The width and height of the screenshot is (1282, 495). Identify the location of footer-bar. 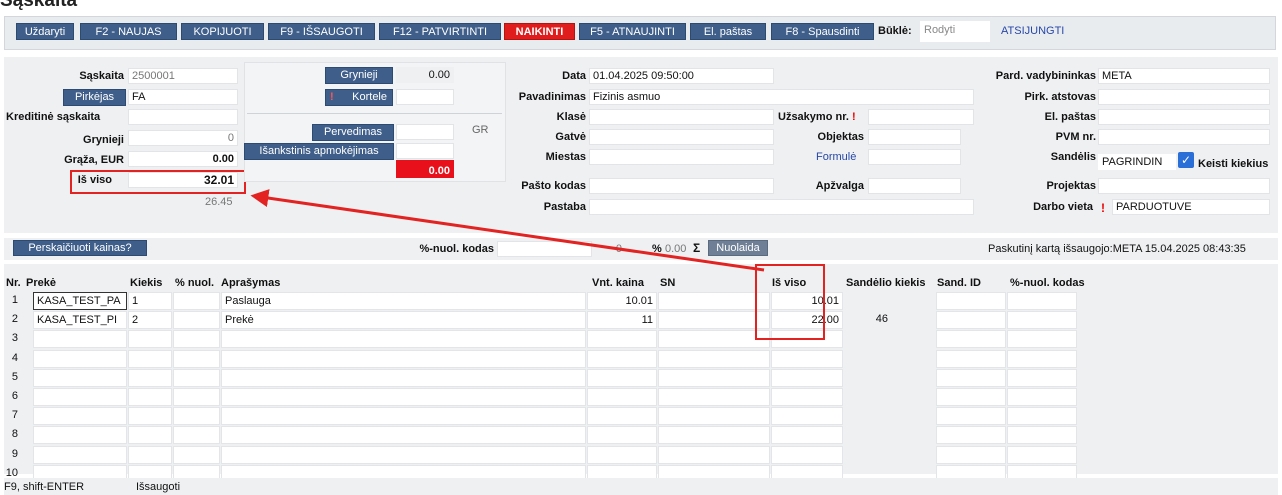
(641, 486).